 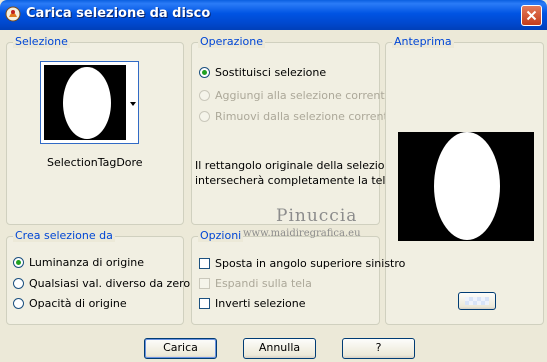 What do you see at coordinates (18, 262) in the screenshot?
I see `radio-source-luminance` at bounding box center [18, 262].